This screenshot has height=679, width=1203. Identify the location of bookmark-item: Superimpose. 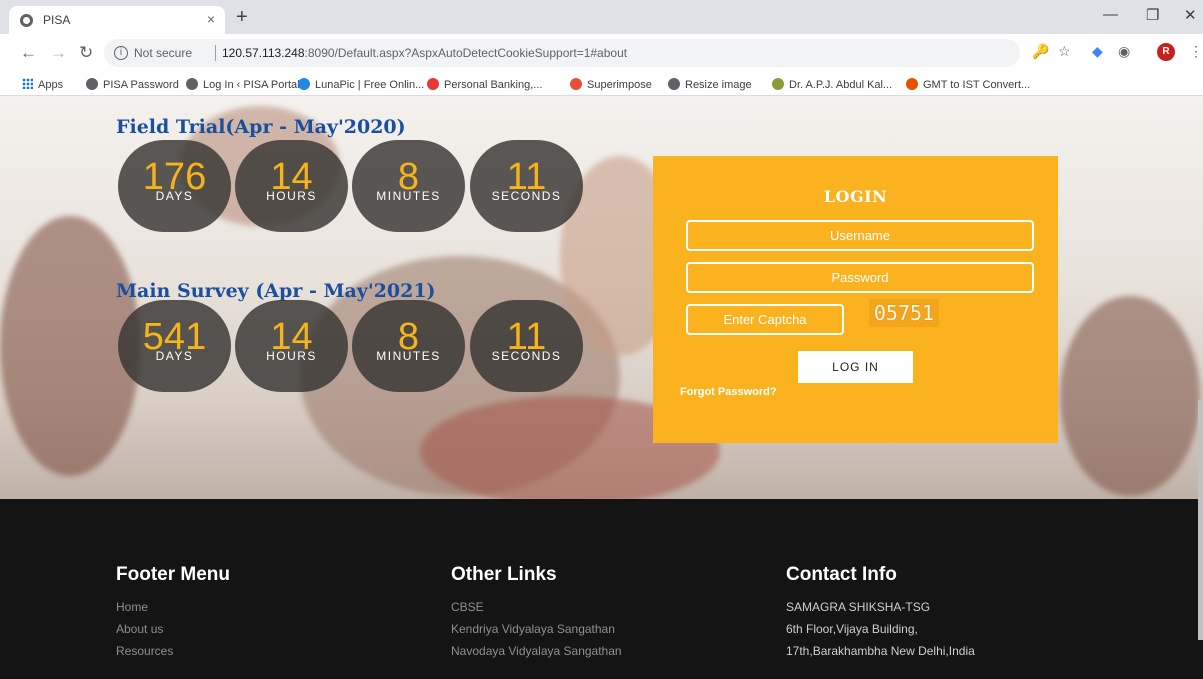
(611, 84).